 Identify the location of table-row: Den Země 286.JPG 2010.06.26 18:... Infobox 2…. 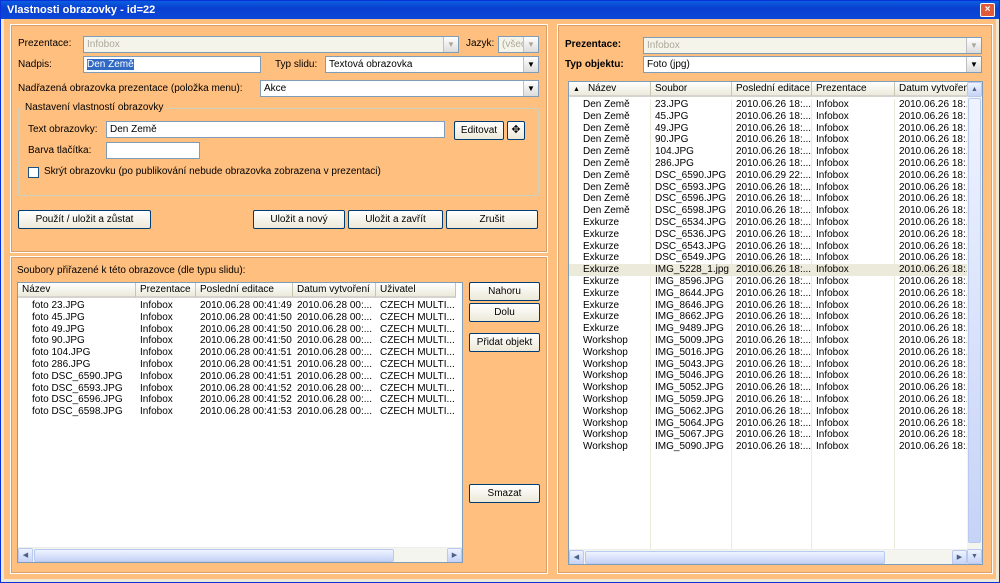
(775, 164).